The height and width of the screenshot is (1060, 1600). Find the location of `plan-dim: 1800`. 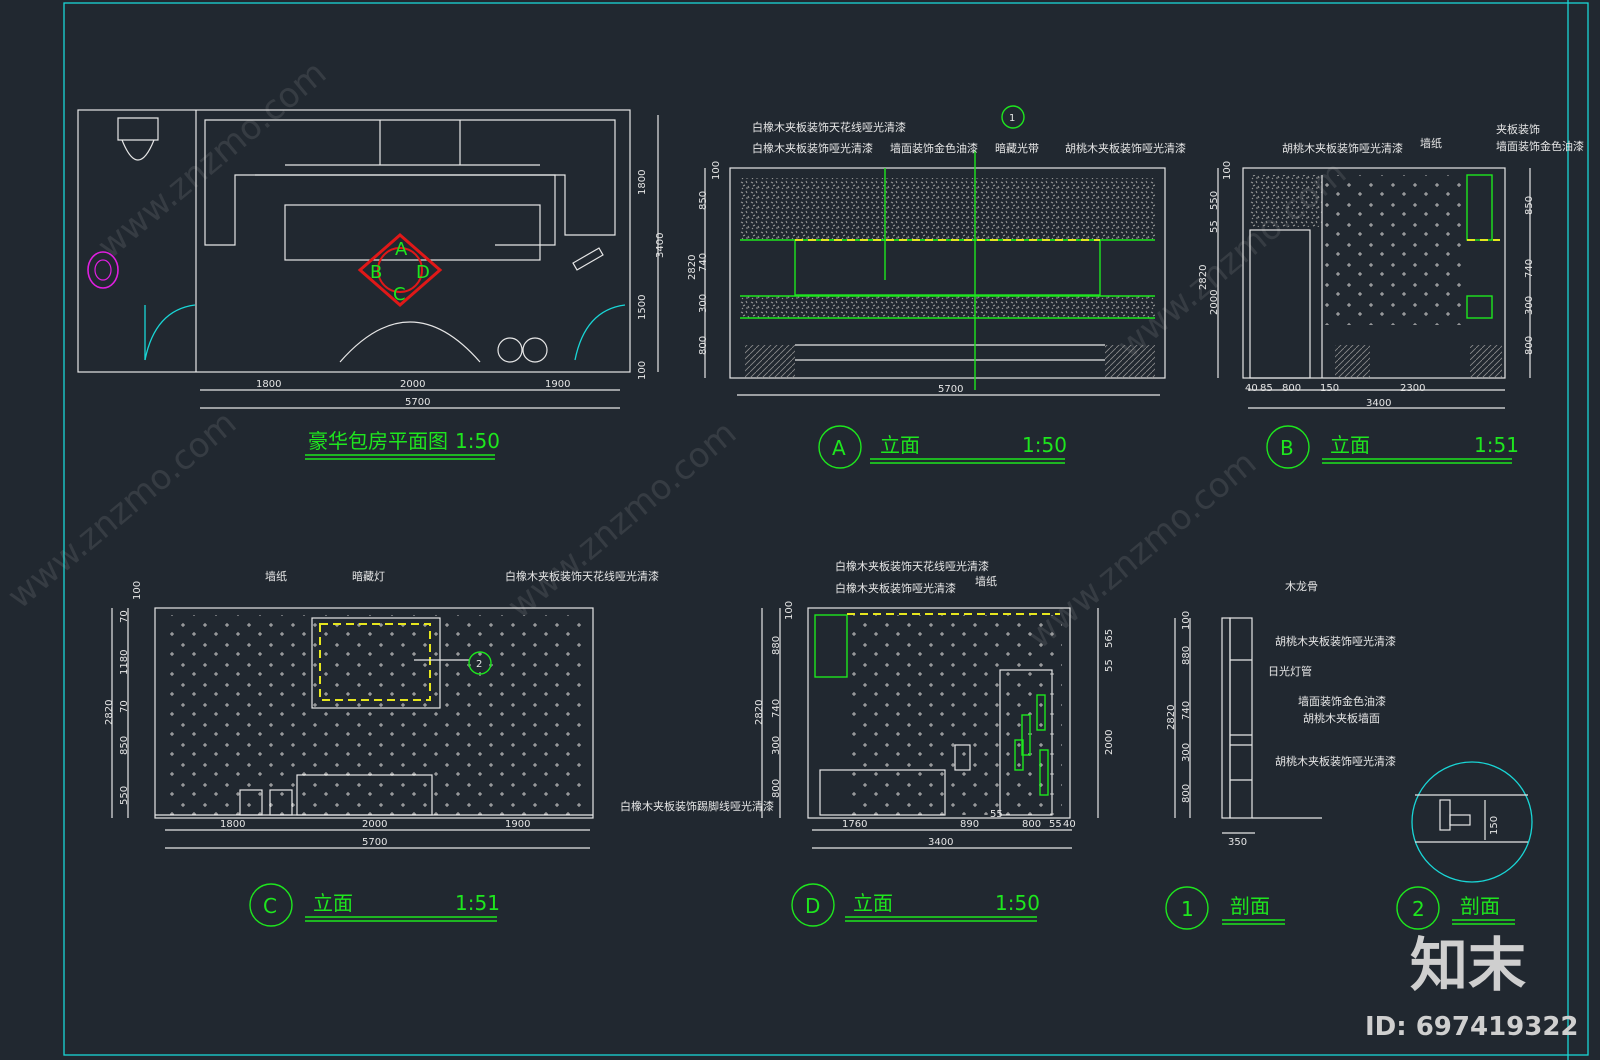

plan-dim: 1800 is located at coordinates (268, 384).